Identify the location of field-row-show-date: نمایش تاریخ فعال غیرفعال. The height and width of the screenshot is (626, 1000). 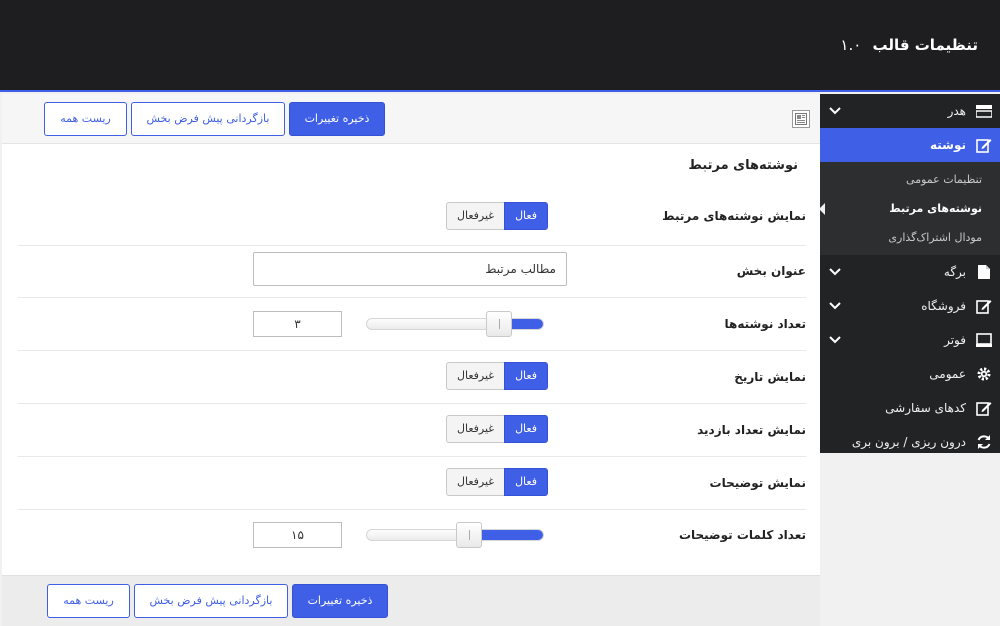
(412, 377).